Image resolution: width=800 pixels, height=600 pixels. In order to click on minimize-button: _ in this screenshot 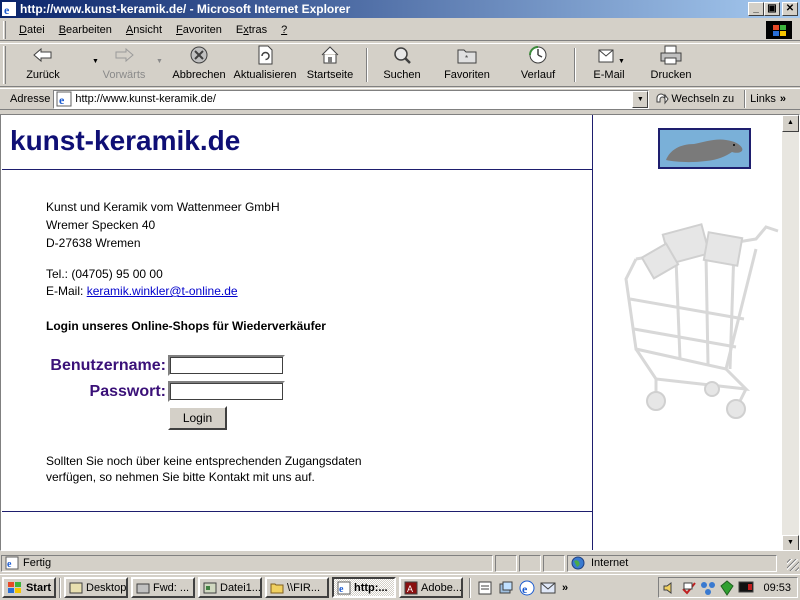, I will do `click(756, 9)`.